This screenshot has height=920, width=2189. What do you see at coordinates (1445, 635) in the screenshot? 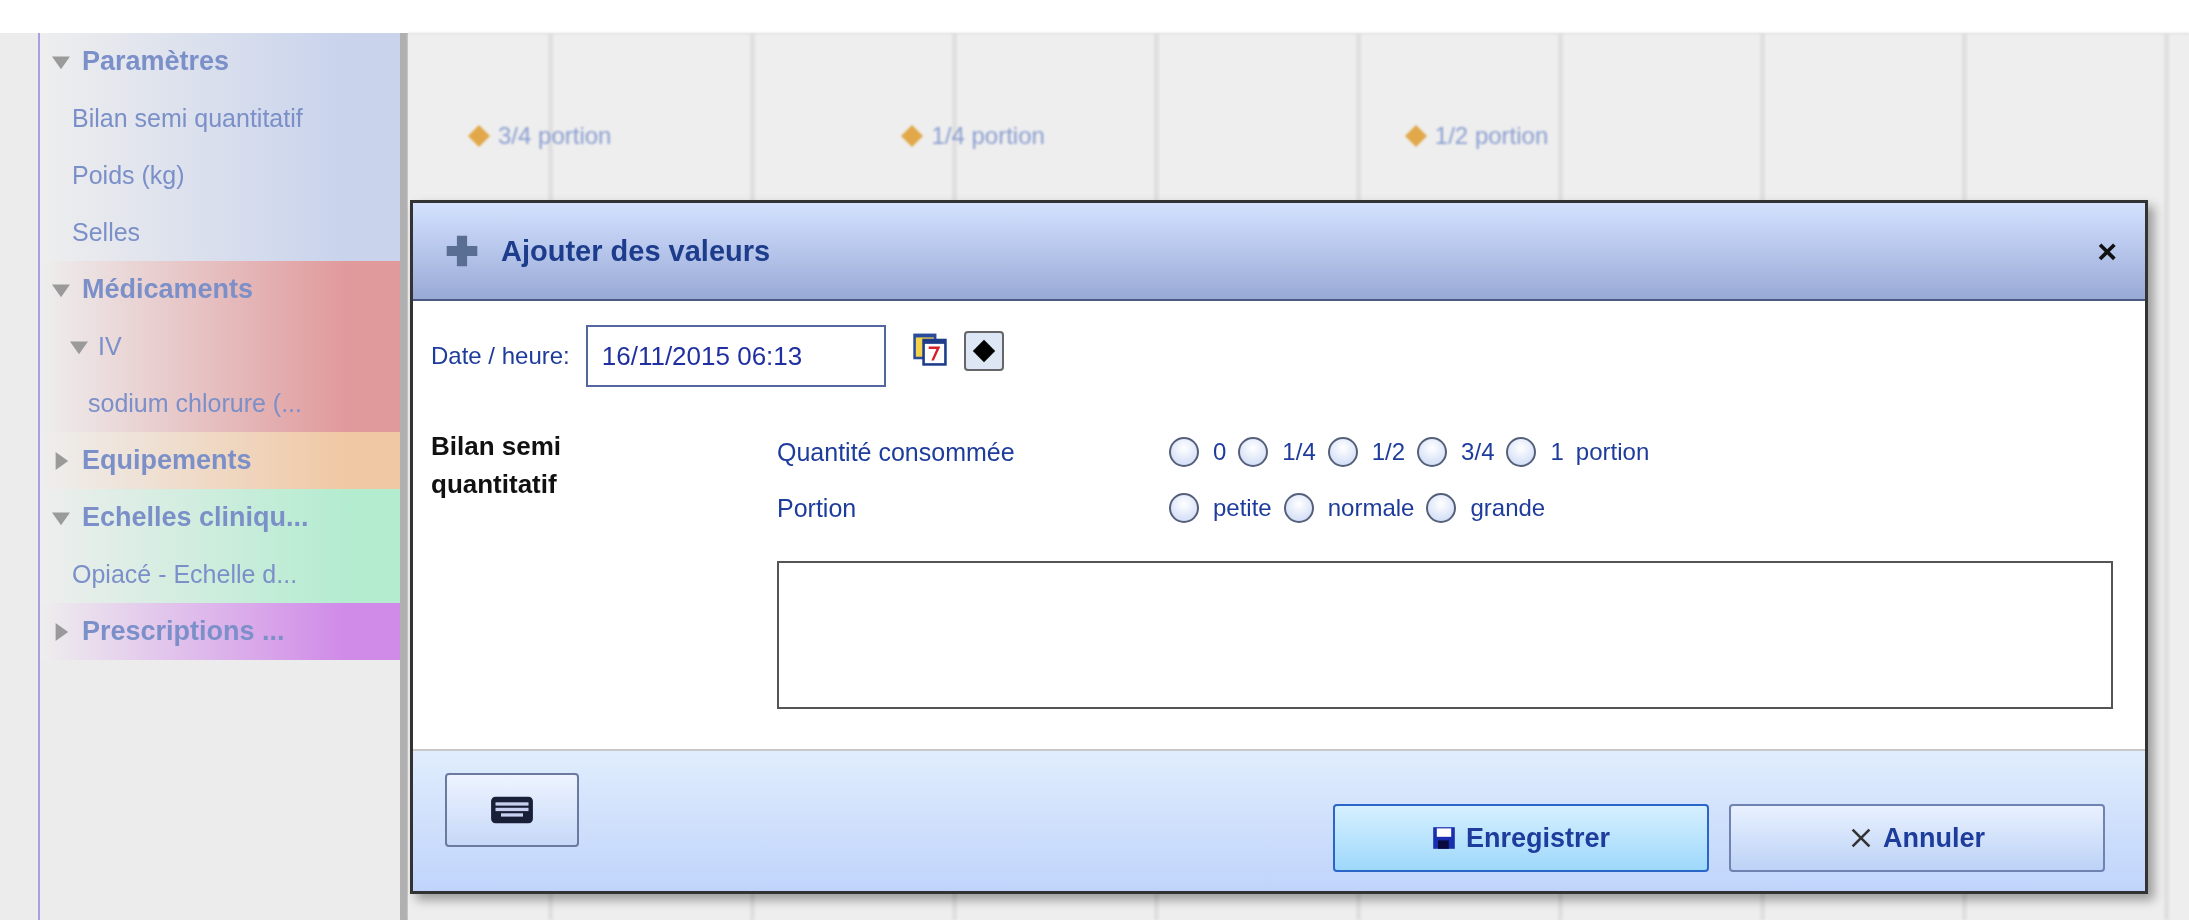
I see `notes-field` at bounding box center [1445, 635].